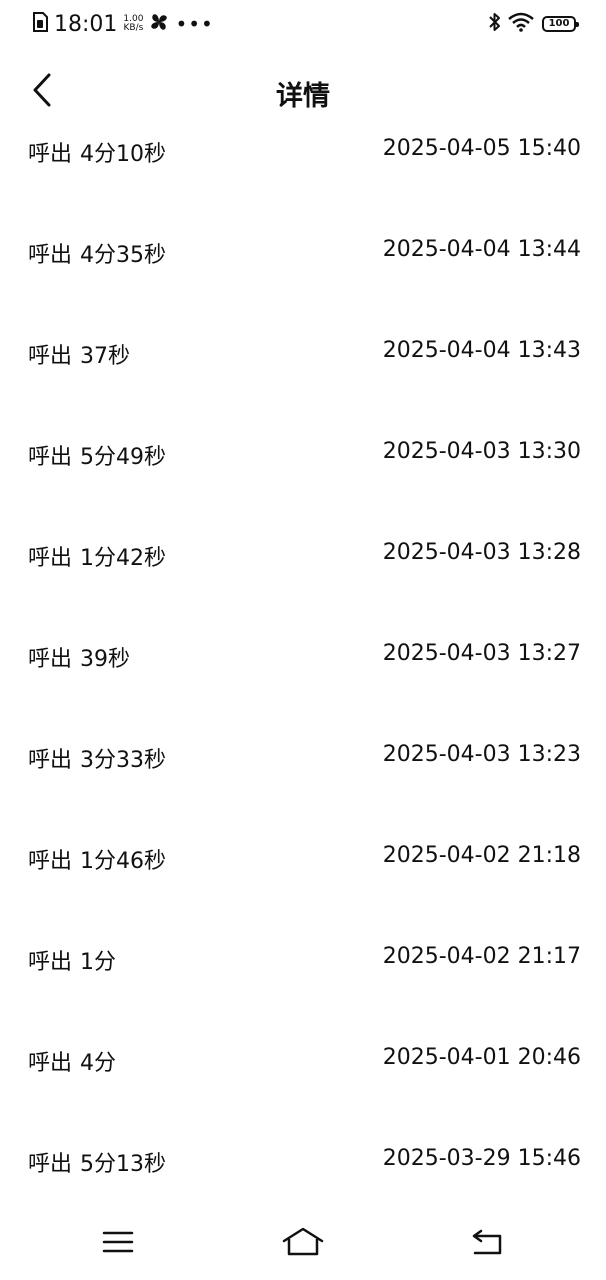 This screenshot has height=1280, width=606. What do you see at coordinates (303, 554) in the screenshot?
I see `call-log-row: 呼出 1分42秒 2025-04-03 13:28` at bounding box center [303, 554].